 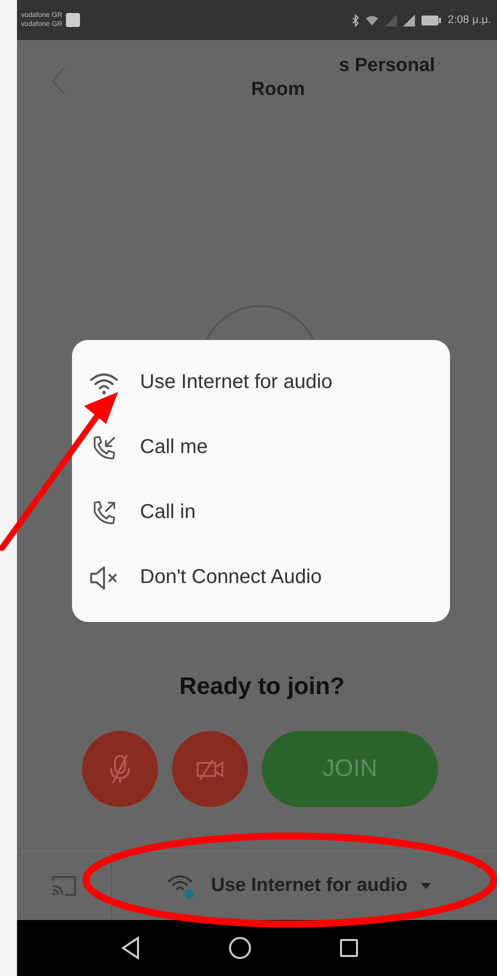 I want to click on caret-icon, so click(x=426, y=886).